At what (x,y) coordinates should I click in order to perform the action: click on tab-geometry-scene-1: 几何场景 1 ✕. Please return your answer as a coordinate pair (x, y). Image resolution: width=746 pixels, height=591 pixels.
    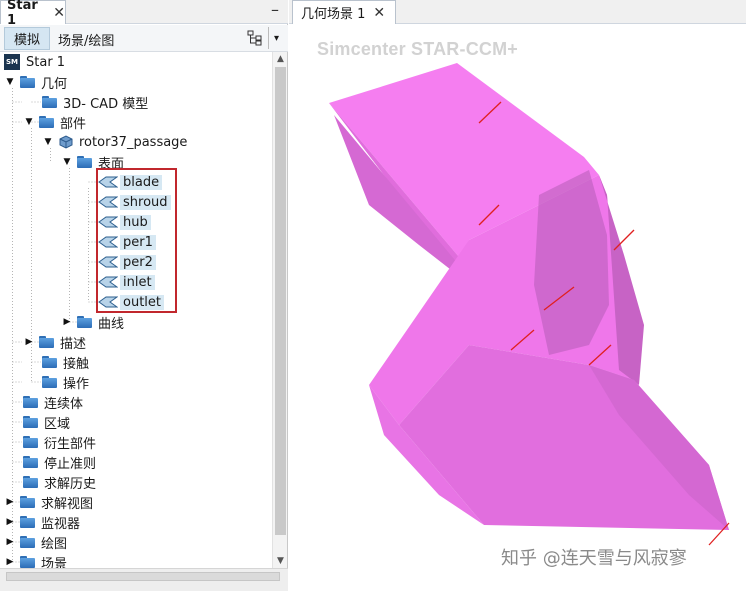
    Looking at the image, I should click on (344, 12).